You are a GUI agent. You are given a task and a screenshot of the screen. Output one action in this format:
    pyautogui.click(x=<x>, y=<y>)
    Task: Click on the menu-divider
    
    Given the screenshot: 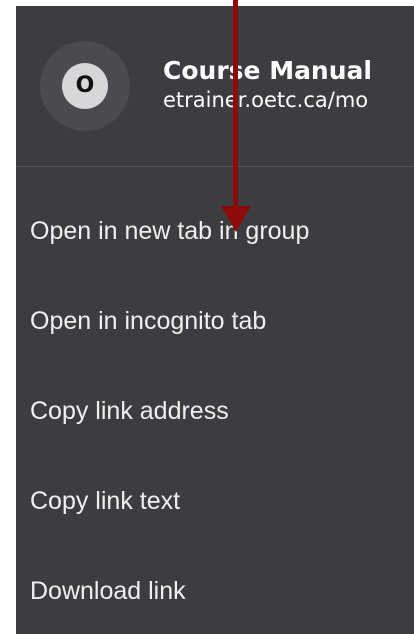 What is the action you would take?
    pyautogui.click(x=215, y=166)
    